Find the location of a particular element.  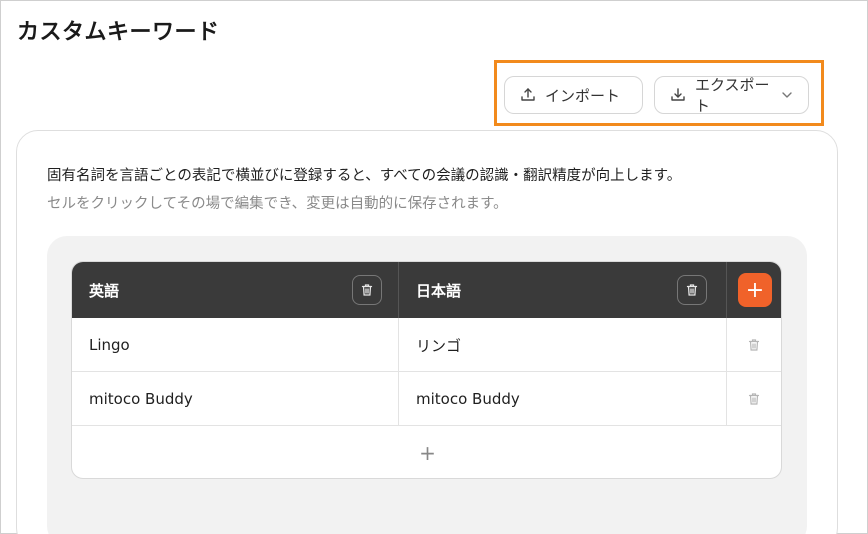

chevron-down-icon is located at coordinates (787, 95).